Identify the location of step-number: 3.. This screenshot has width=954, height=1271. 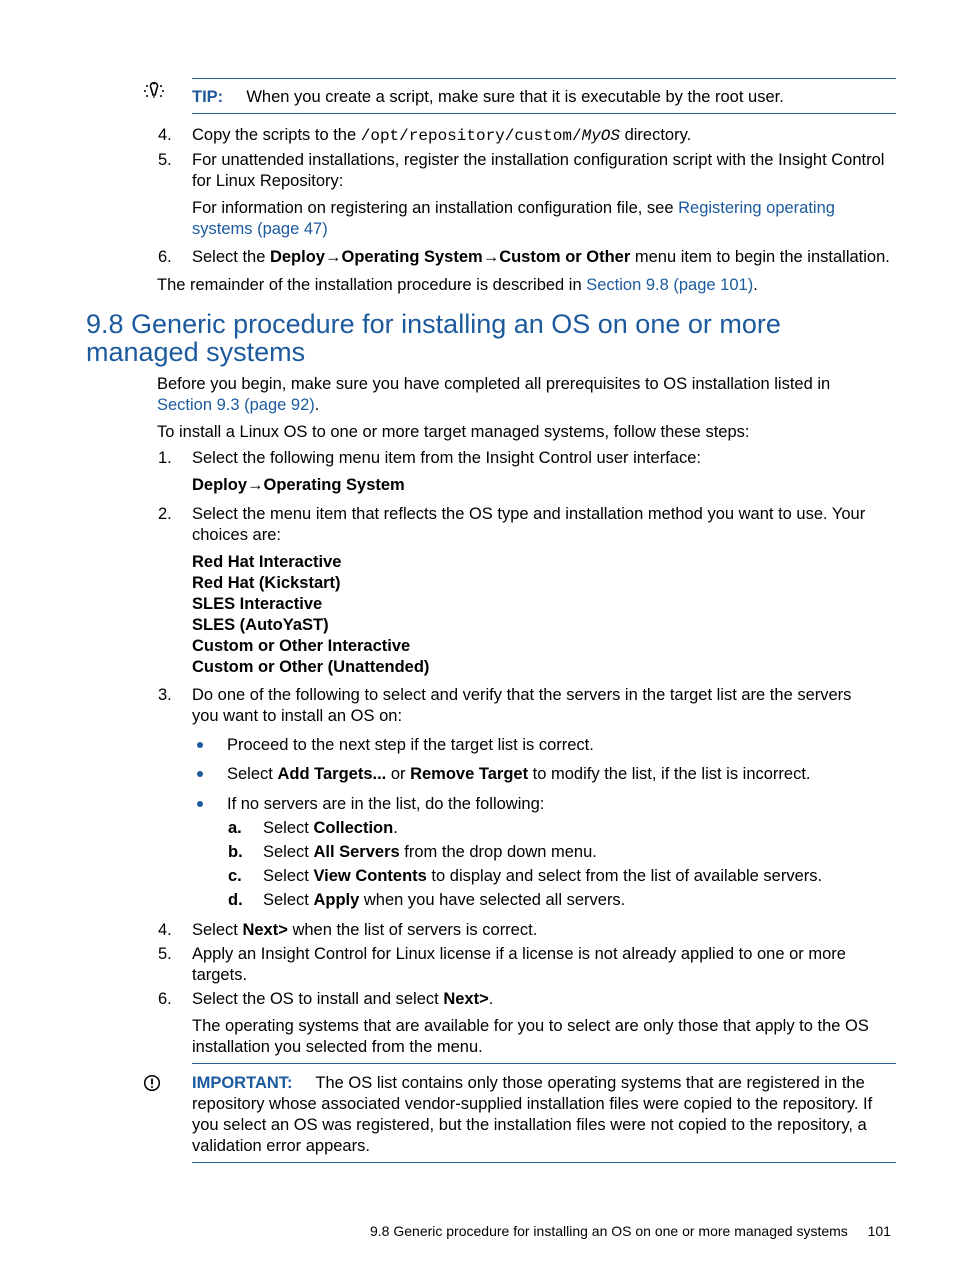
(165, 695).